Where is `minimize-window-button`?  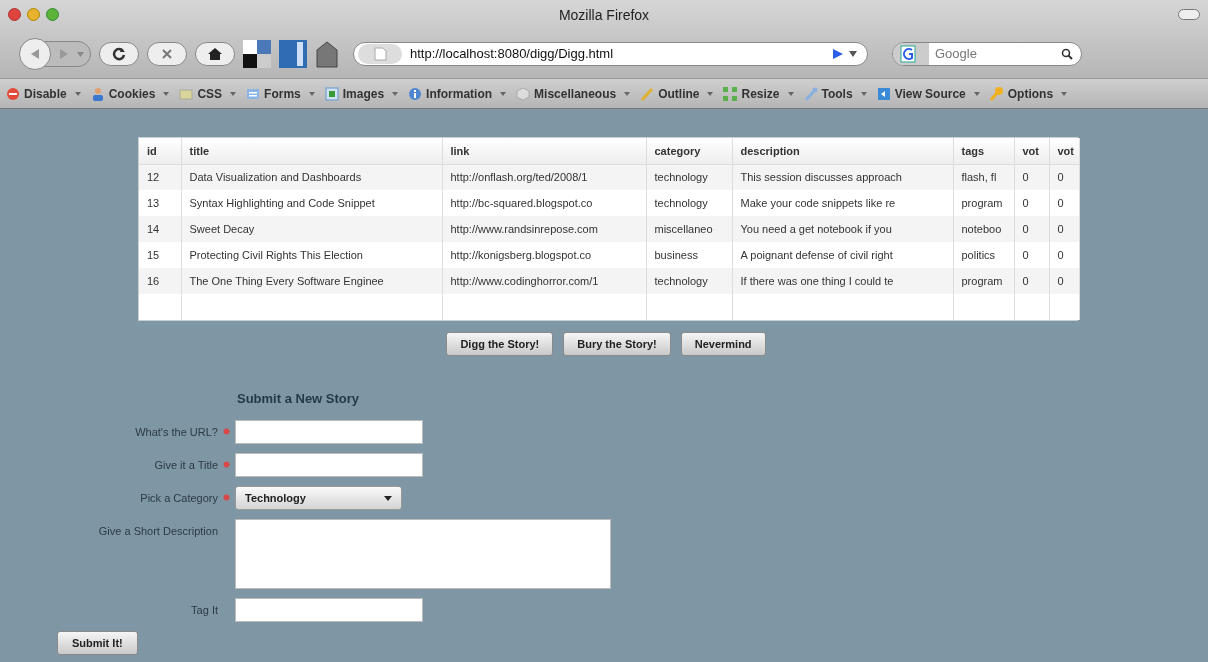 minimize-window-button is located at coordinates (33, 14).